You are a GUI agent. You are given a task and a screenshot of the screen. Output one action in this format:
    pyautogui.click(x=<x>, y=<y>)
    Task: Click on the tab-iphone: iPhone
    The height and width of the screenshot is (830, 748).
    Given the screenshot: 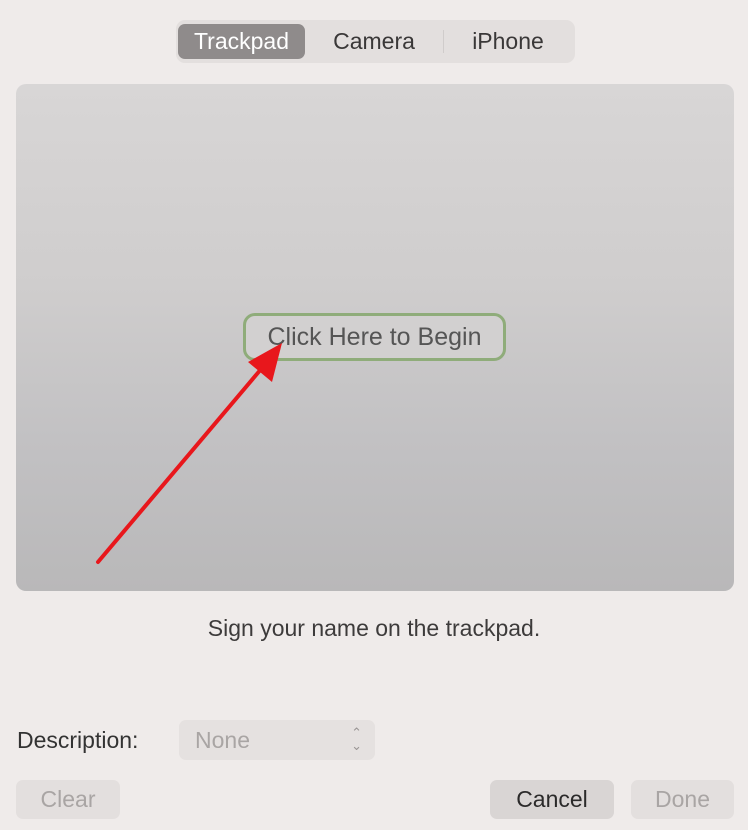 What is the action you would take?
    pyautogui.click(x=508, y=41)
    